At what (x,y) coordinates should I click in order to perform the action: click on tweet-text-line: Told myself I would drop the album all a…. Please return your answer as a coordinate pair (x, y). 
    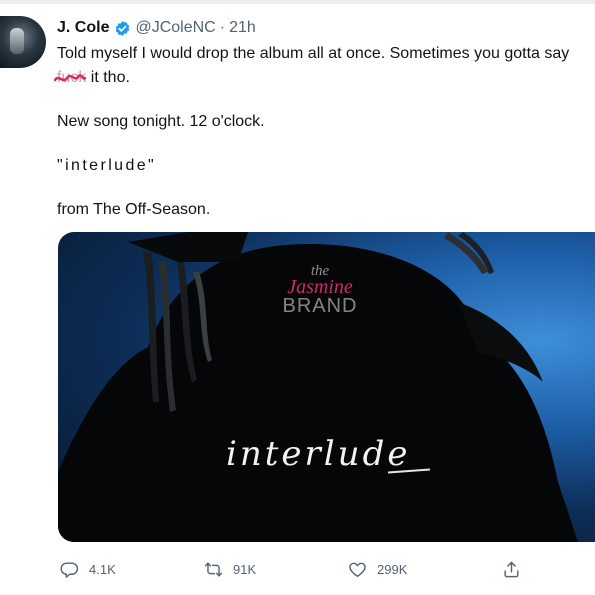
    Looking at the image, I should click on (313, 53).